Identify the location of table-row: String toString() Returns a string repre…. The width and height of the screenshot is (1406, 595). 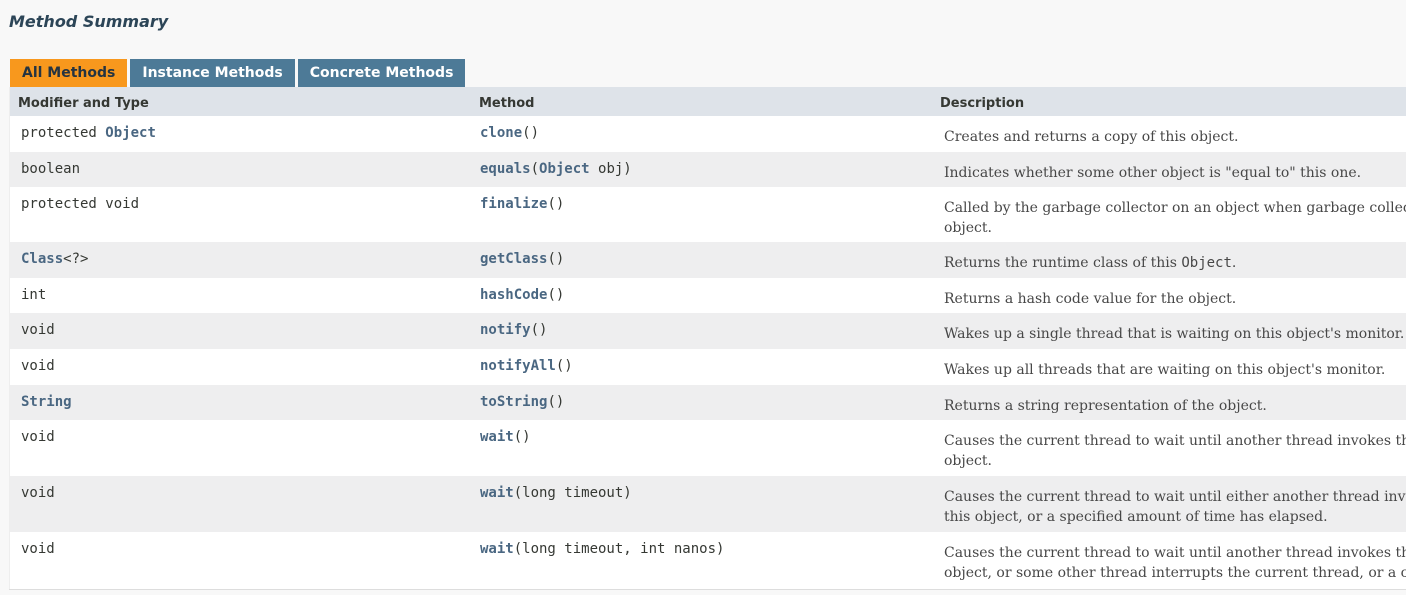
(708, 402).